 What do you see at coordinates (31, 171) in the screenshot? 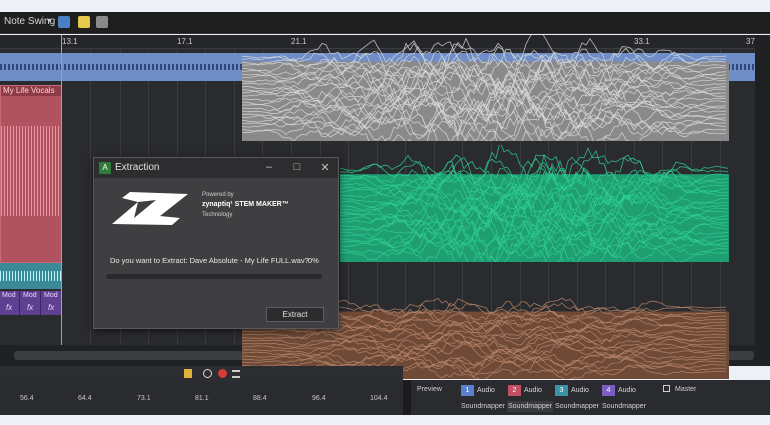
I see `vocals-waveform` at bounding box center [31, 171].